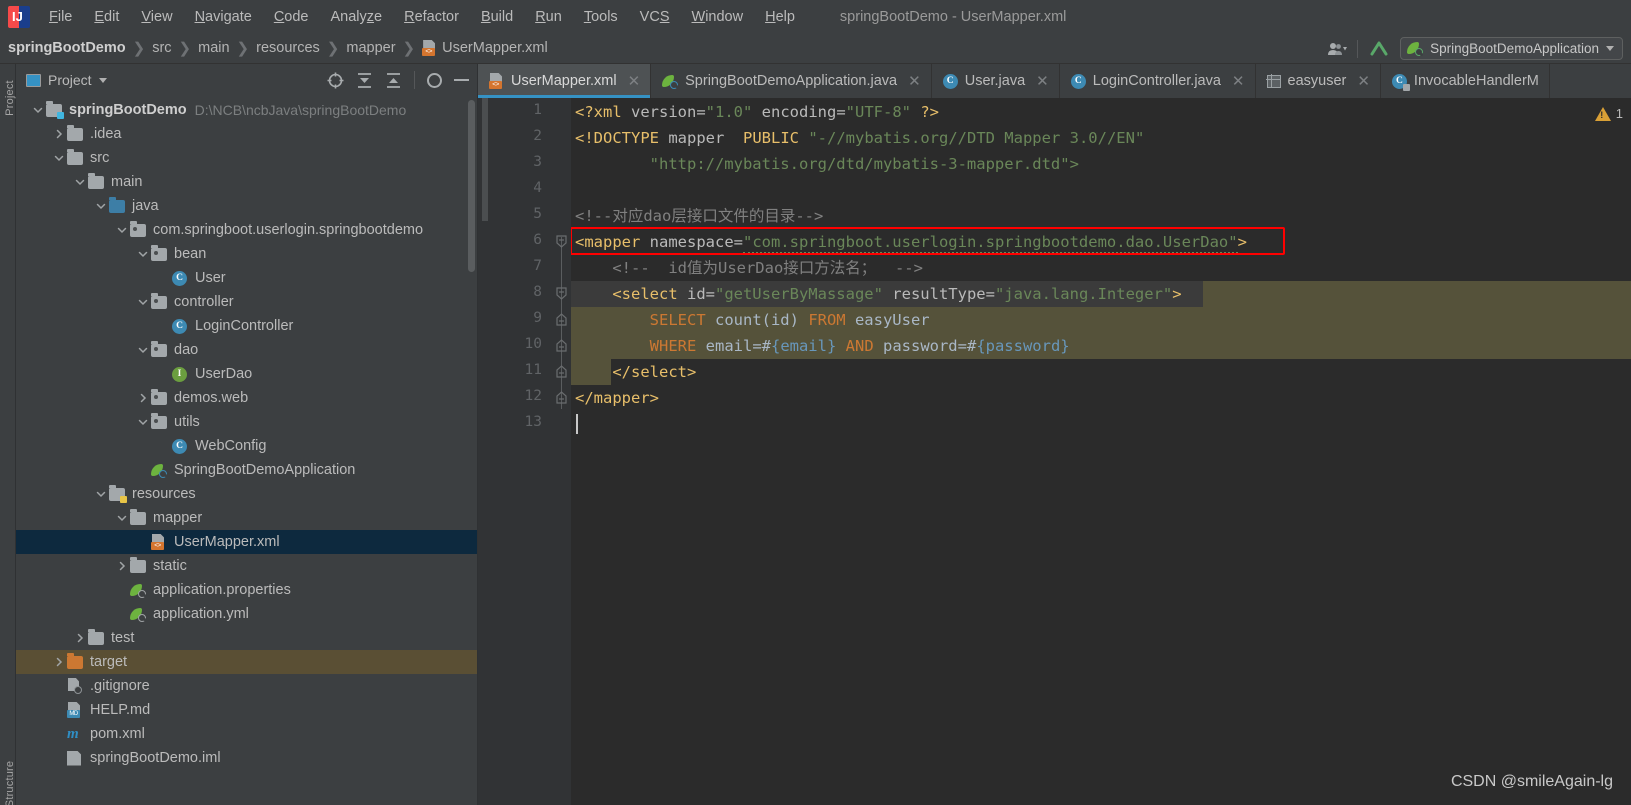  What do you see at coordinates (246, 590) in the screenshot?
I see `tree-row-application-properties: application.properties` at bounding box center [246, 590].